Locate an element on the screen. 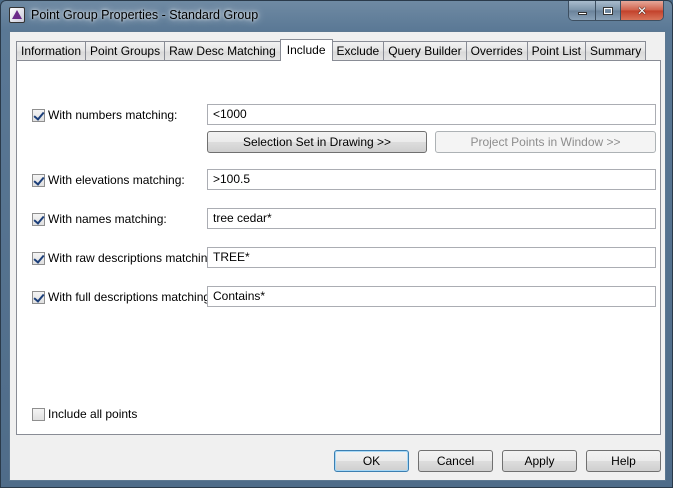 The width and height of the screenshot is (673, 488). app-icon is located at coordinates (17, 15).